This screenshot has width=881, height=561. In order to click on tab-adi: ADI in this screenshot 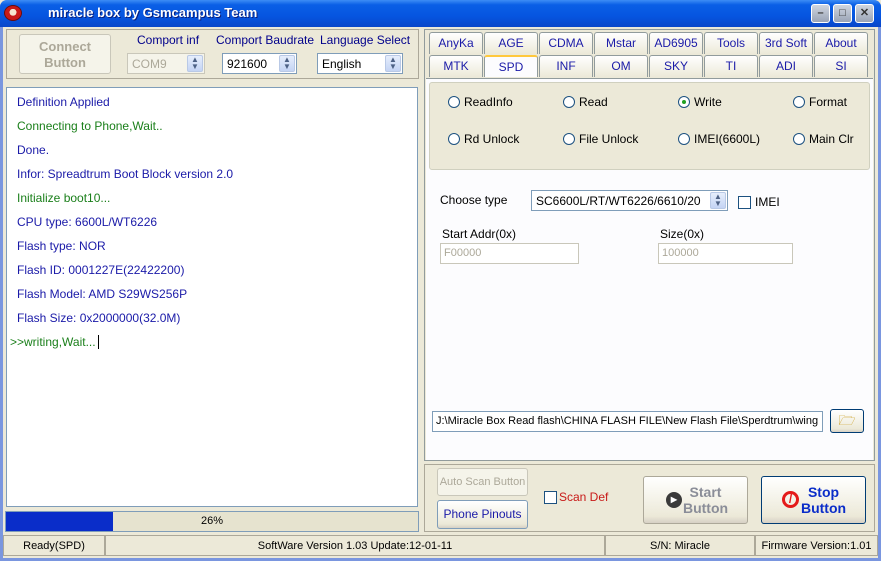, I will do `click(786, 66)`.